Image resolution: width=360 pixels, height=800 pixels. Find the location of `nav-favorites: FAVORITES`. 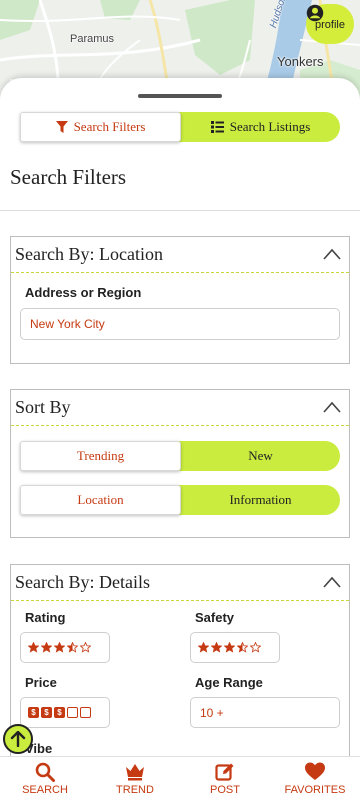

nav-favorites: FAVORITES is located at coordinates (315, 778).